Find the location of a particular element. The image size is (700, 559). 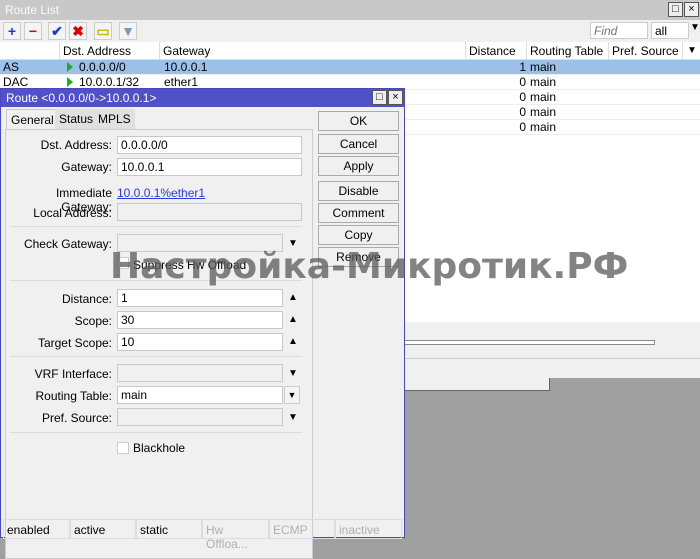

check-gateway-select is located at coordinates (200, 243).